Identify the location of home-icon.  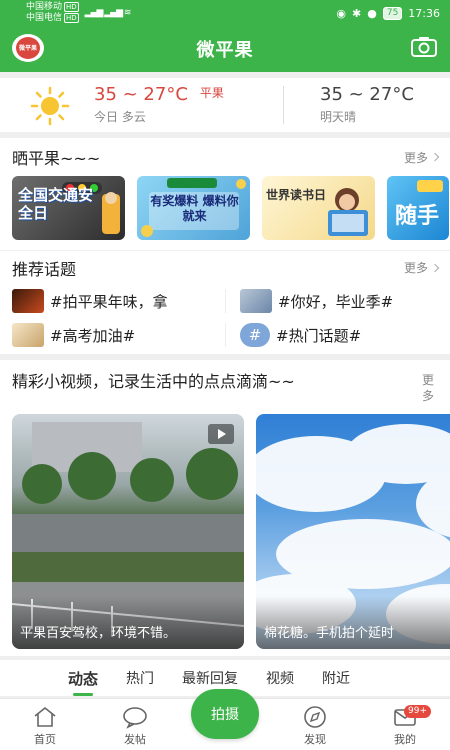
(45, 716).